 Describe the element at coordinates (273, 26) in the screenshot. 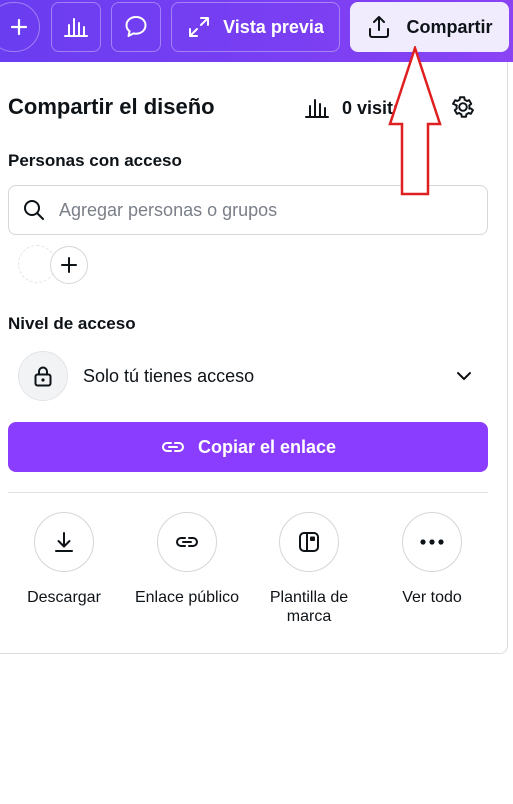

I see `preview-label: Vista previa` at that location.